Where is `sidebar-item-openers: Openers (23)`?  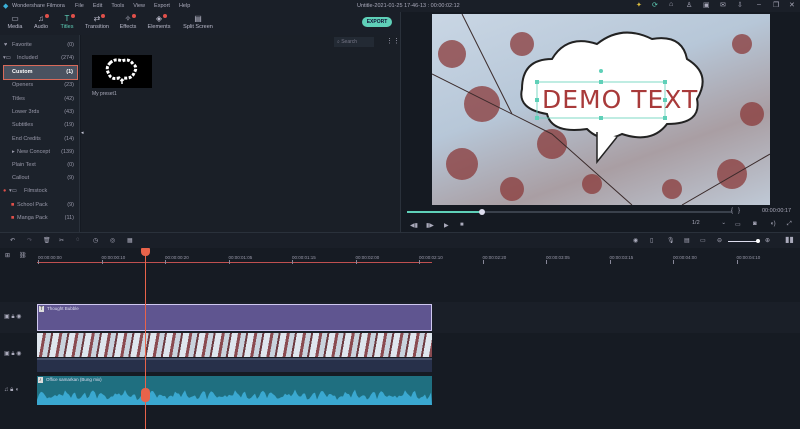 sidebar-item-openers: Openers (23) is located at coordinates (39, 85).